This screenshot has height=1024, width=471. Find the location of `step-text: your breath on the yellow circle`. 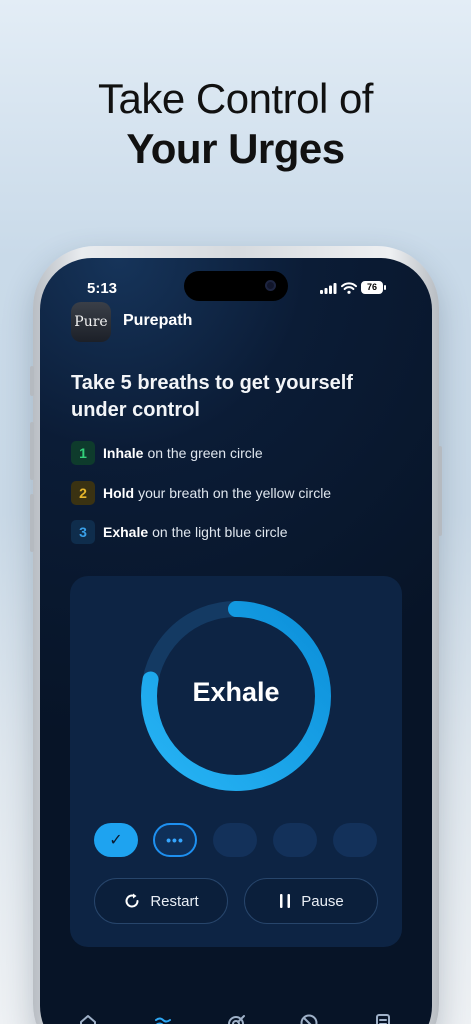

step-text: your breath on the yellow circle is located at coordinates (235, 493).